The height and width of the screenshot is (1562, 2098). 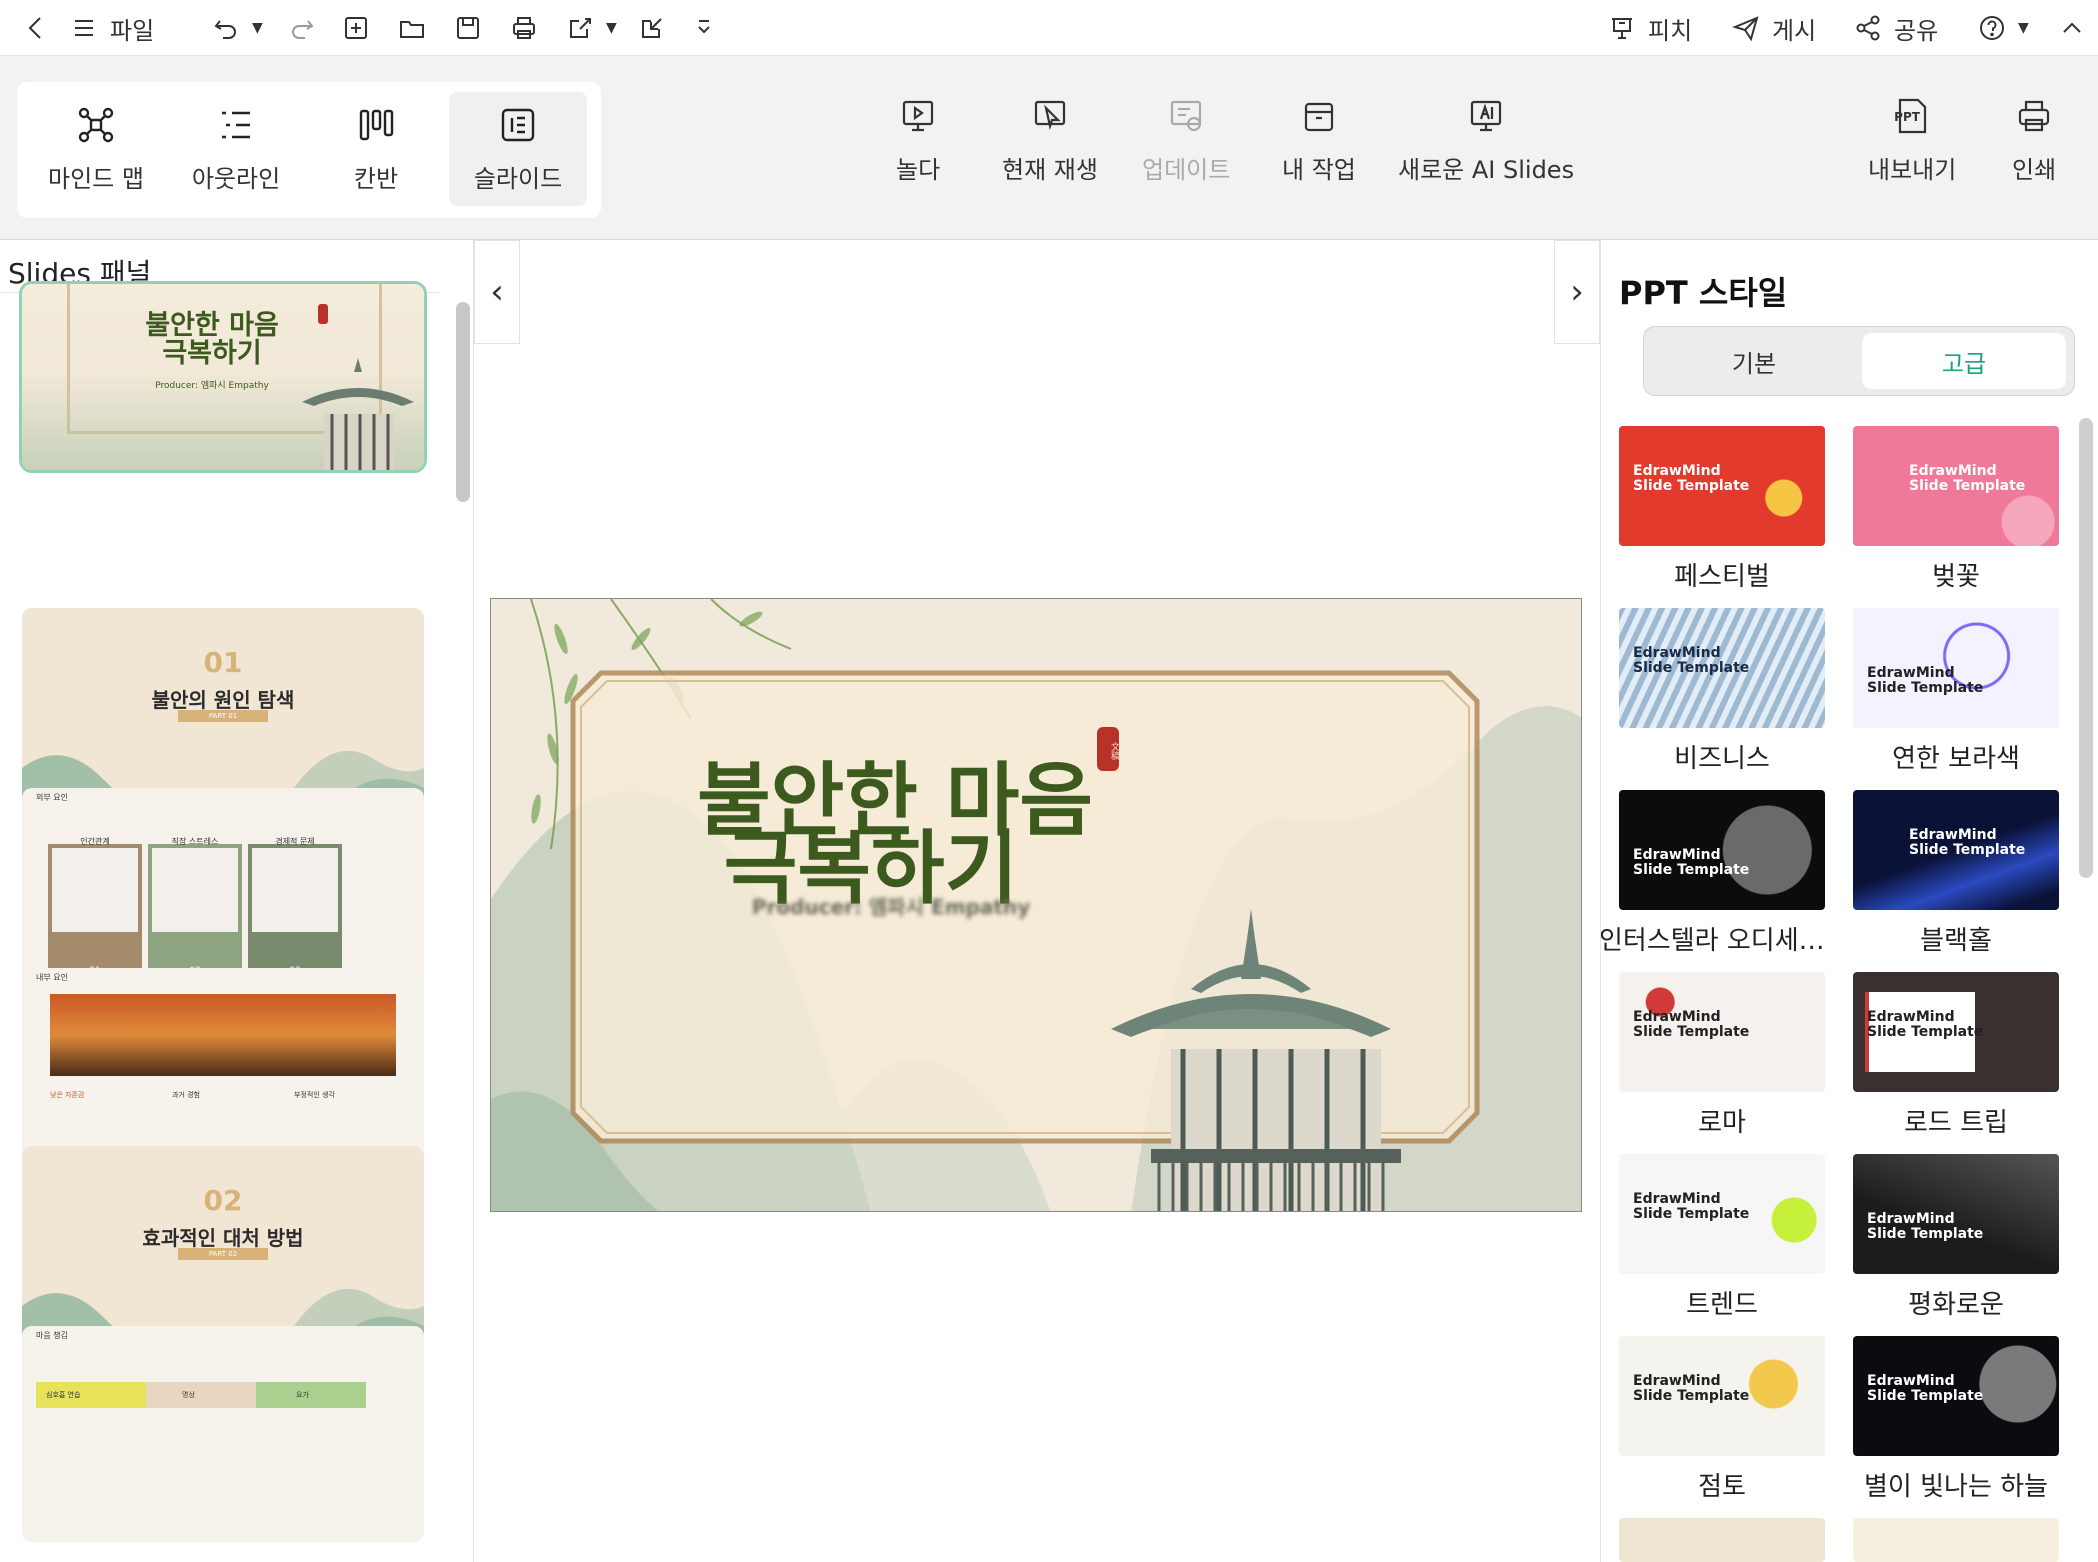 I want to click on style-card: EdrawMind Slide Template 점토, so click(x=1722, y=1427).